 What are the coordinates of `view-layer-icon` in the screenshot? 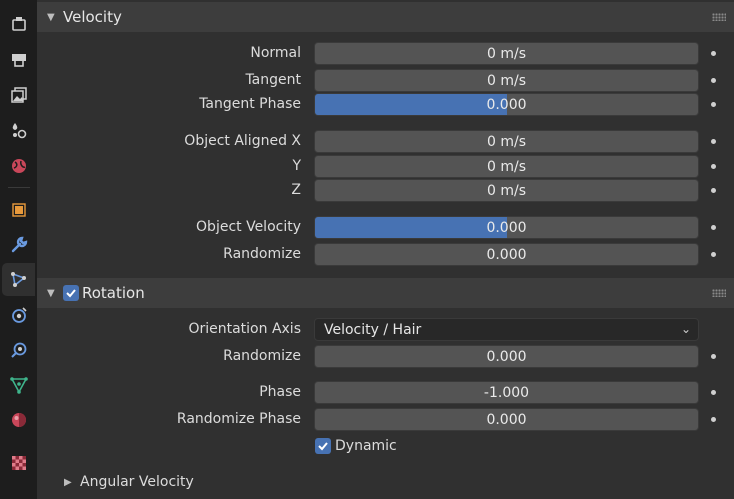 It's located at (19, 130).